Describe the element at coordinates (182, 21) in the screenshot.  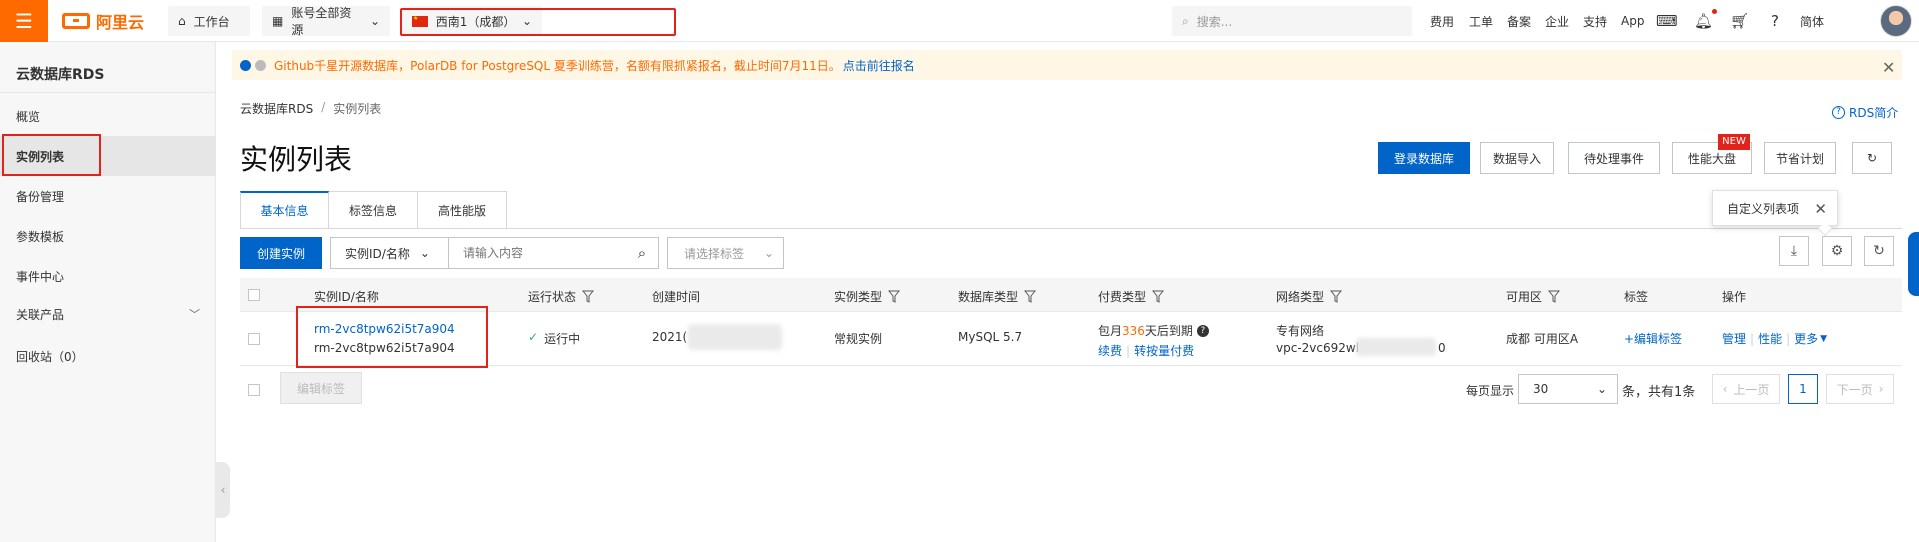
I see `home-icon: ⌂` at that location.